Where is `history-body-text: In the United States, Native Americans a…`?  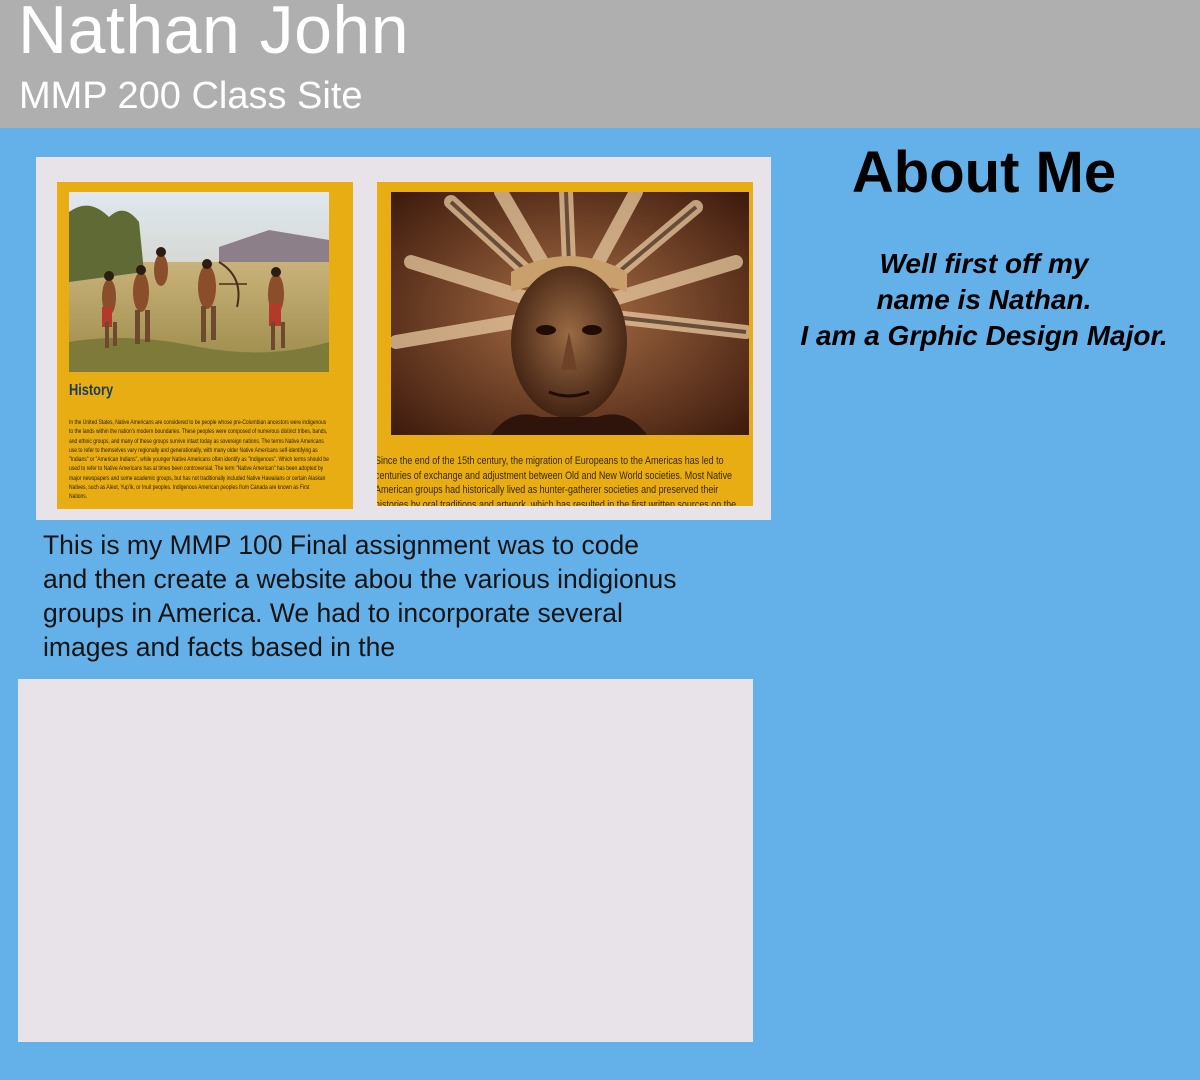
history-body-text: In the United States, Native Americans a… is located at coordinates (199, 460).